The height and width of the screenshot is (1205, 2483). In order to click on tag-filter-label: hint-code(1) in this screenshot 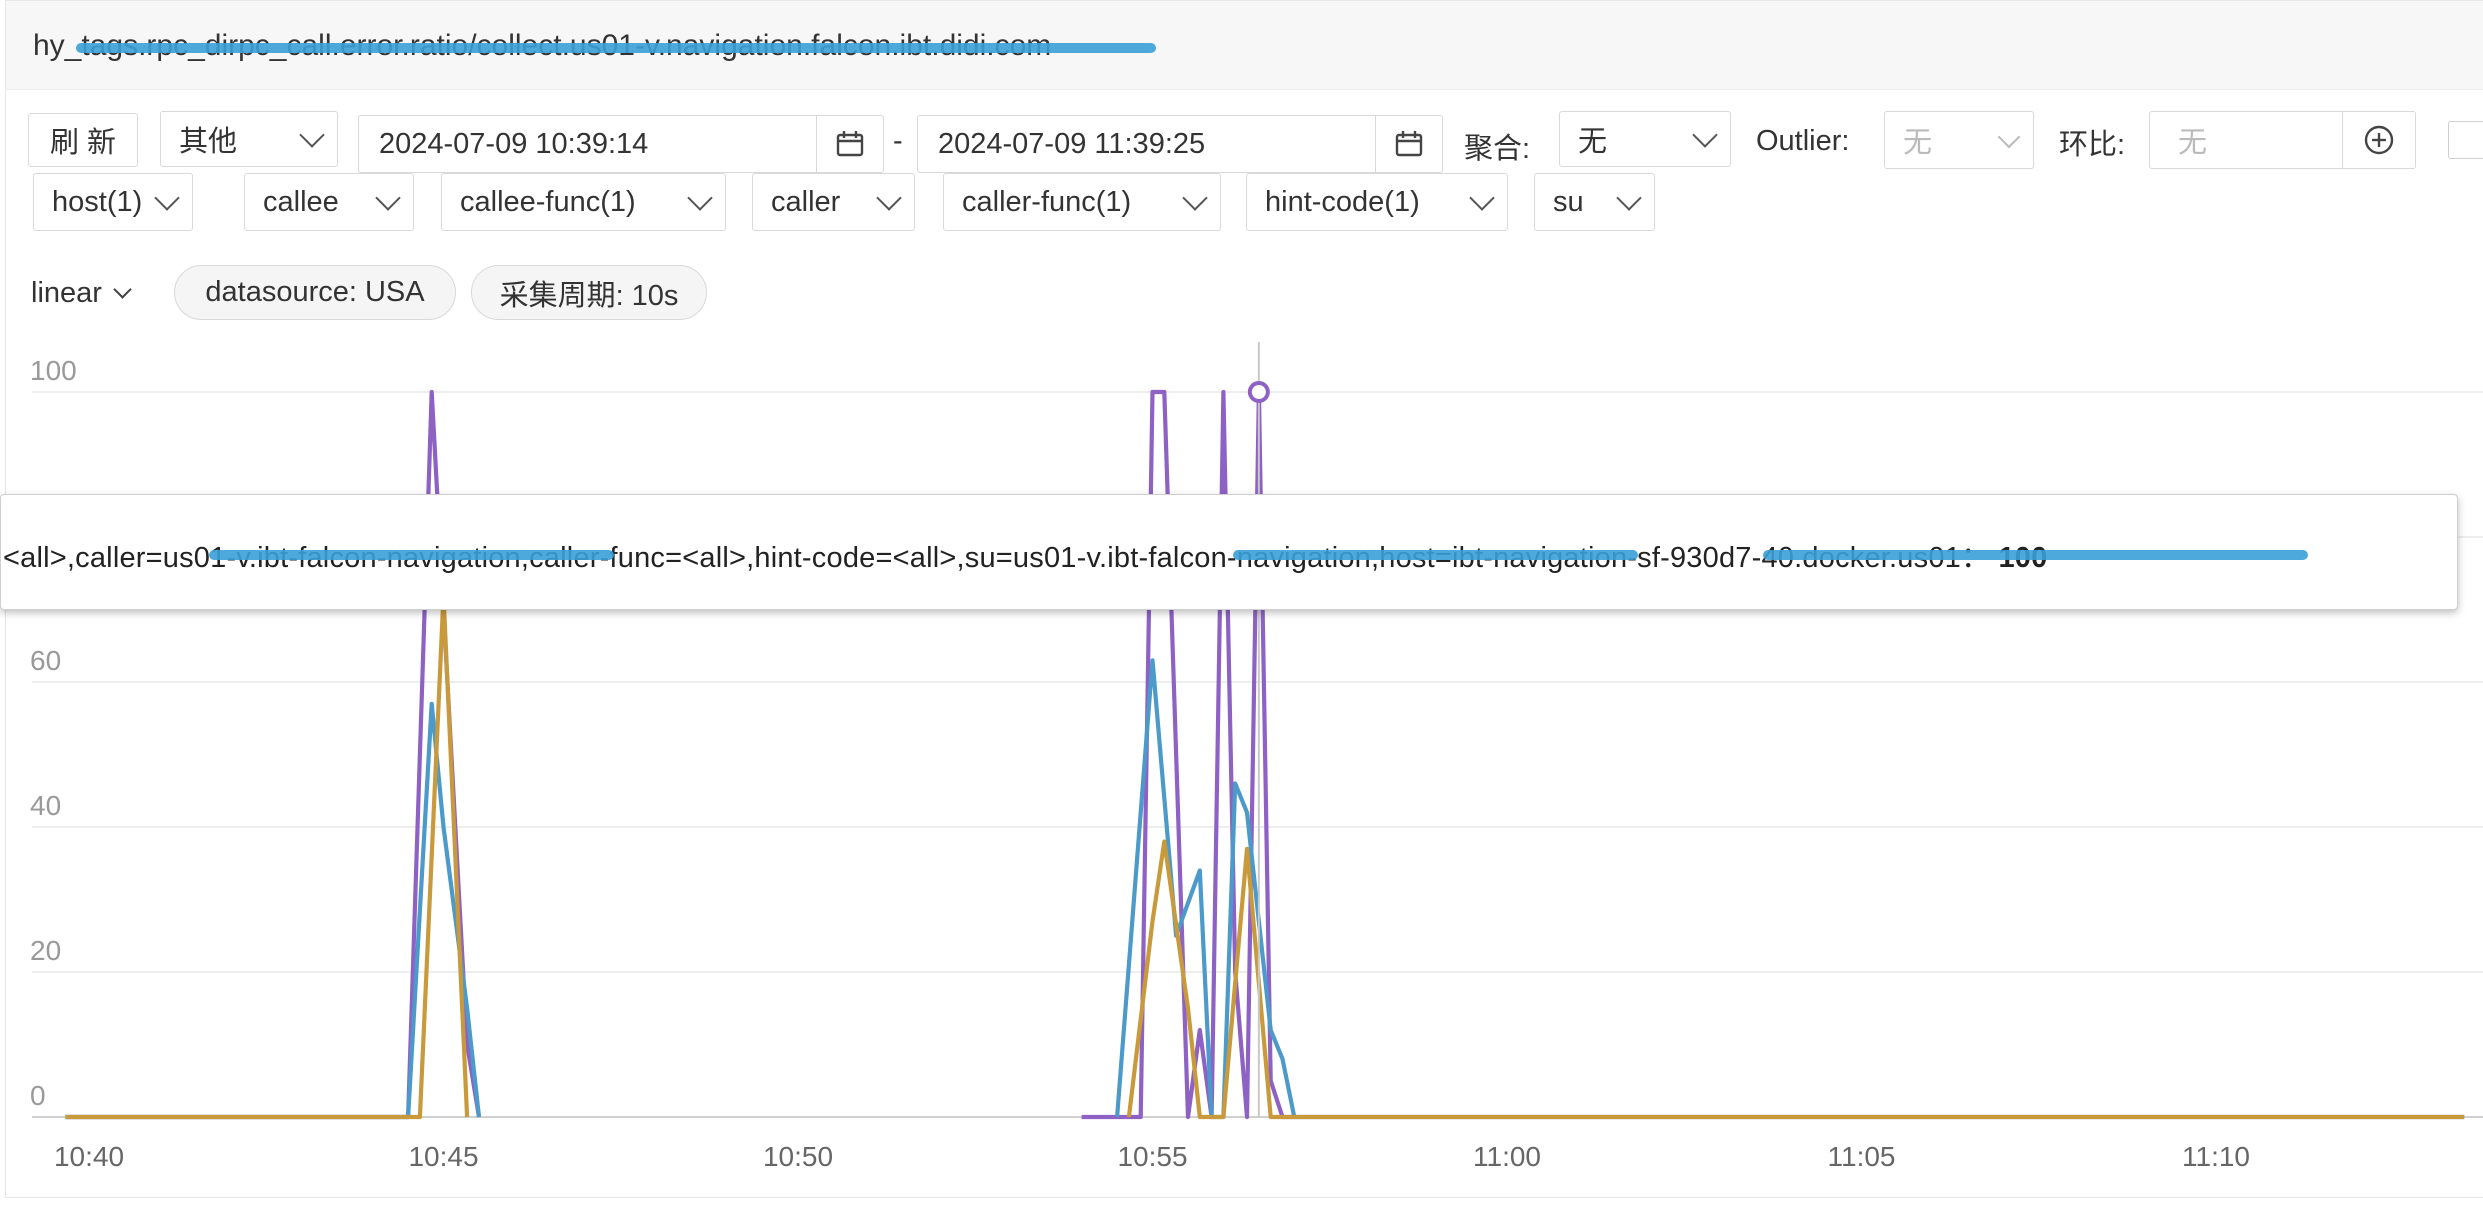, I will do `click(1342, 201)`.